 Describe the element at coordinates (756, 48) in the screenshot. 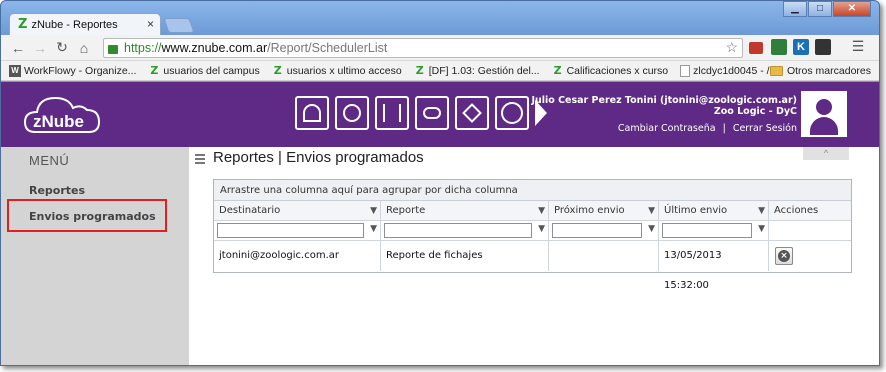

I see `extension-books-icon` at that location.